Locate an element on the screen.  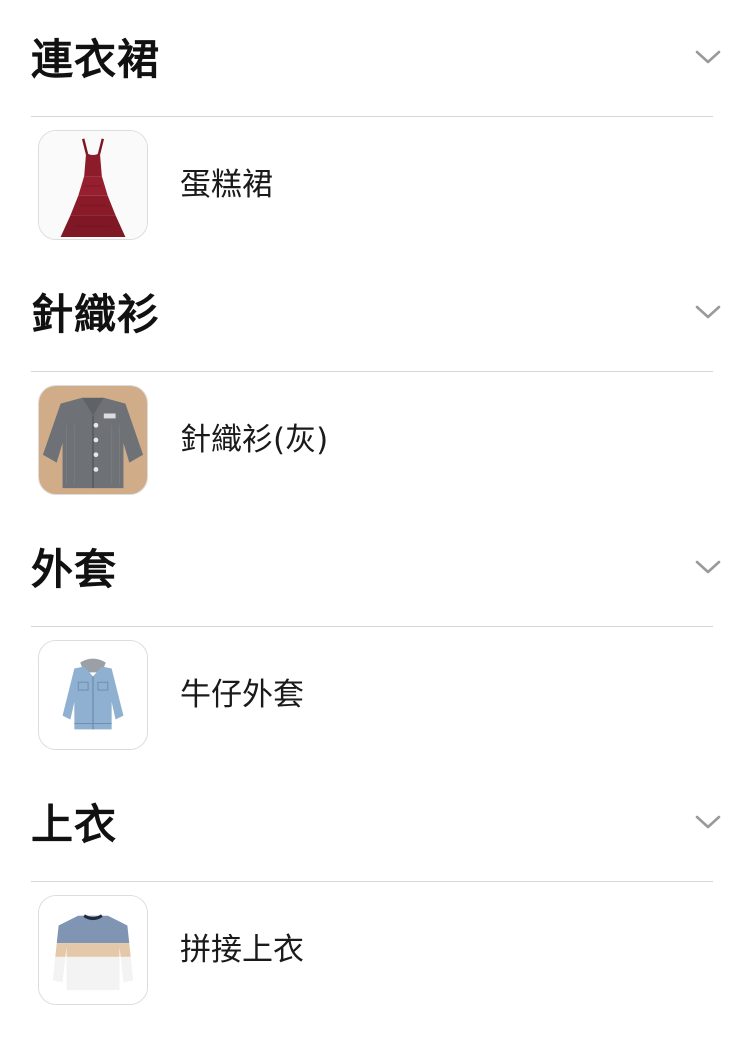
list-item-color-block-top: 拼接上衣 is located at coordinates (371, 951).